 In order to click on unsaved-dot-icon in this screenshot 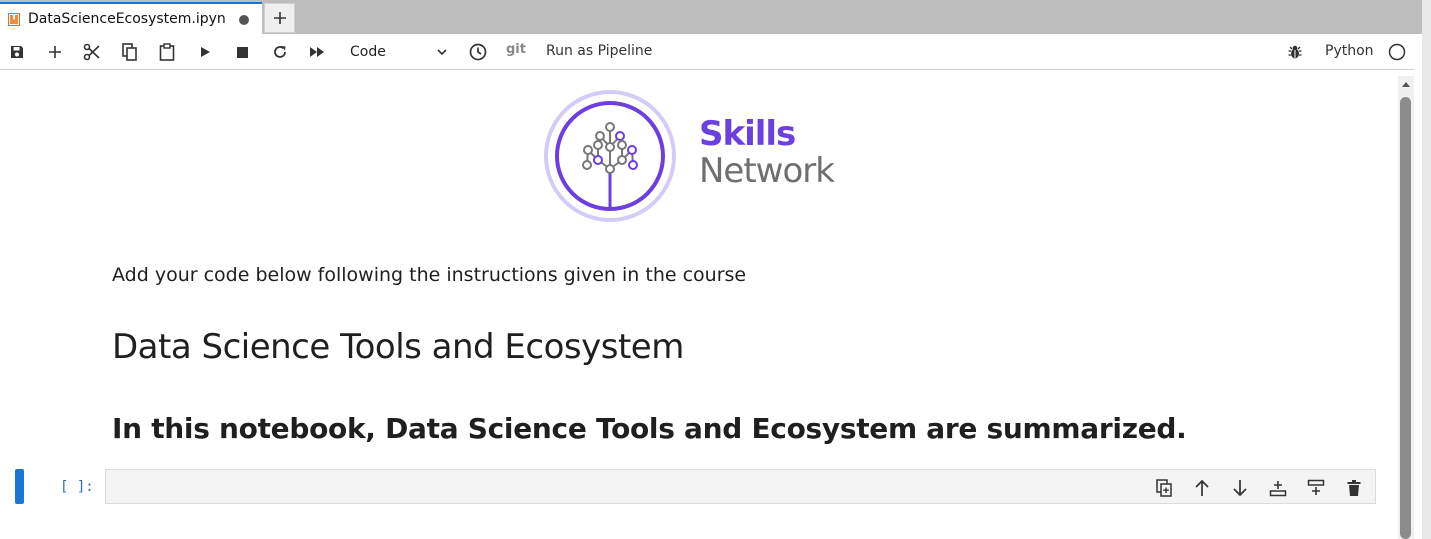, I will do `click(244, 20)`.